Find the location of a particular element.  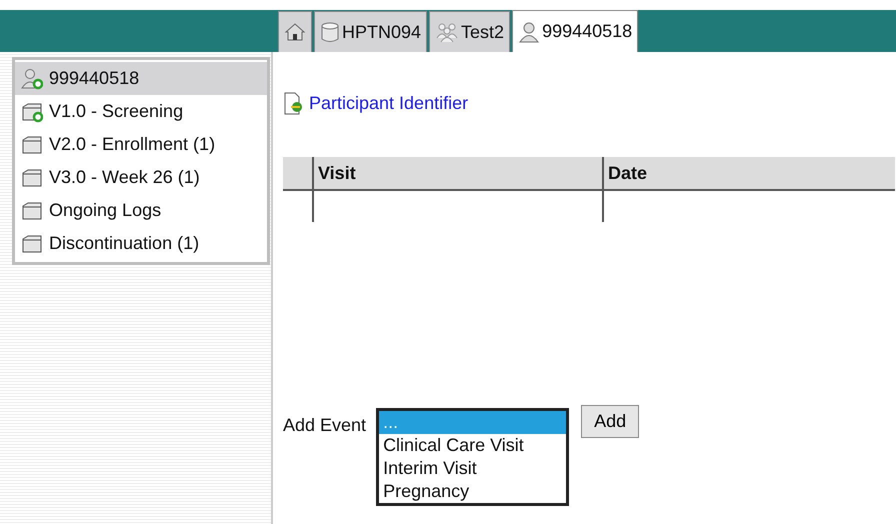

listbox-option: Clinical Care Visit is located at coordinates (472, 445).